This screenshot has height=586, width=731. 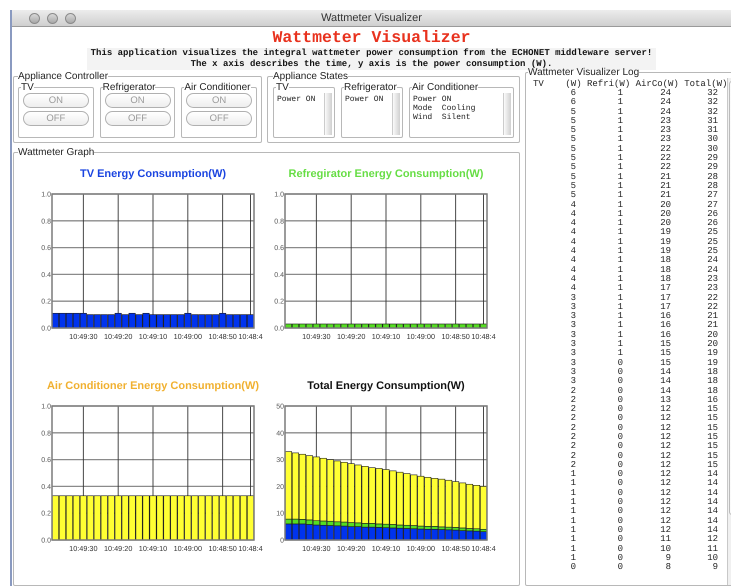 What do you see at coordinates (153, 386) in the screenshot?
I see `chart-title: Air Conditioner Energy Consumption(W)` at bounding box center [153, 386].